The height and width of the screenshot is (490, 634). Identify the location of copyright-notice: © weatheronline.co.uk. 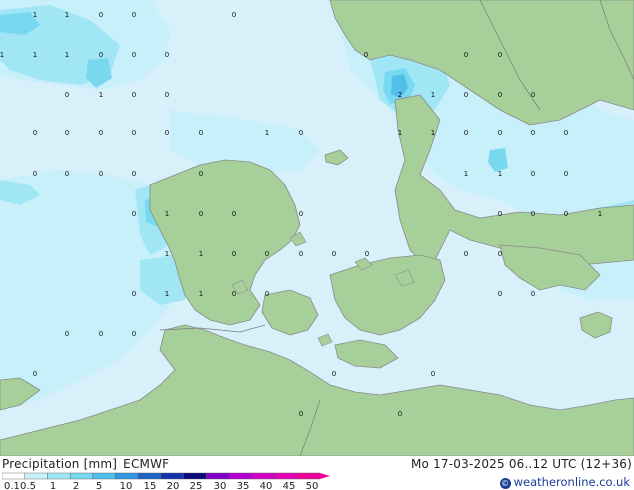
(564, 482).